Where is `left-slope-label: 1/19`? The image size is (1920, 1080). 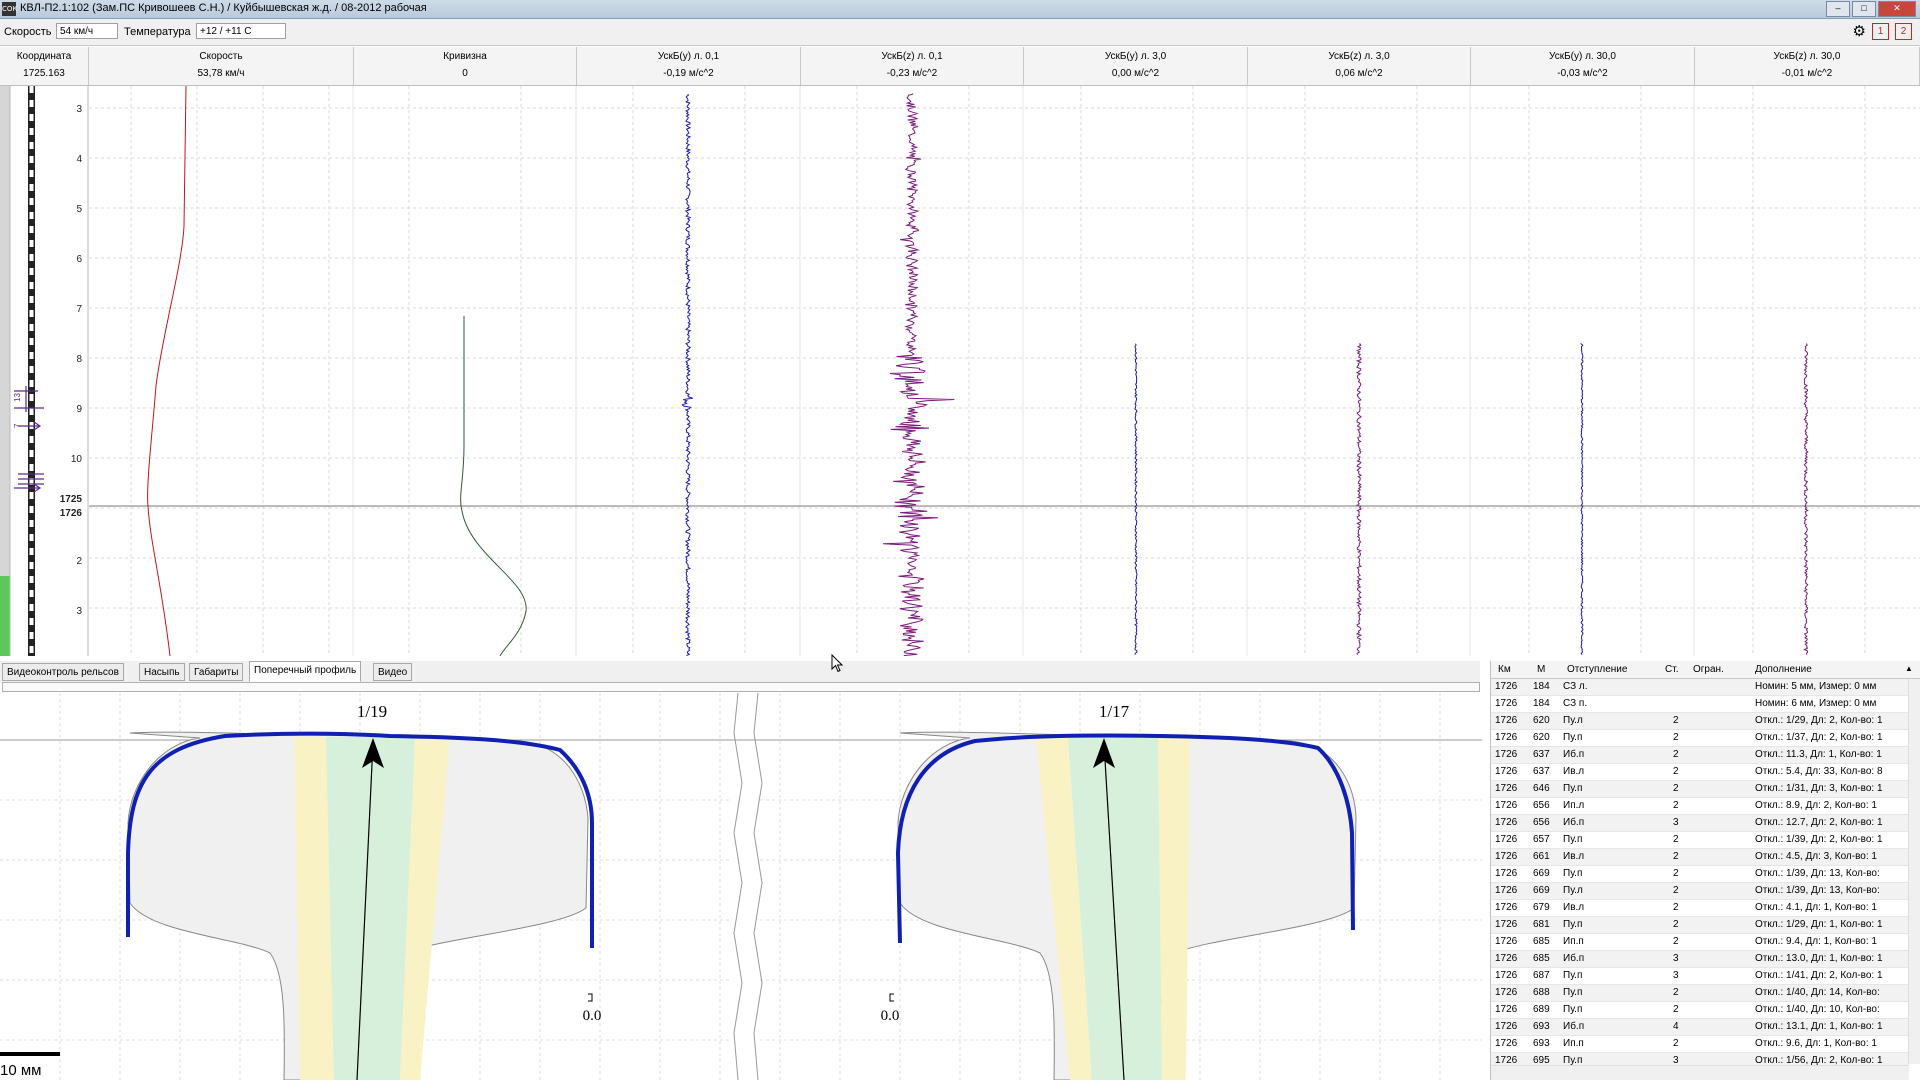 left-slope-label: 1/19 is located at coordinates (372, 711).